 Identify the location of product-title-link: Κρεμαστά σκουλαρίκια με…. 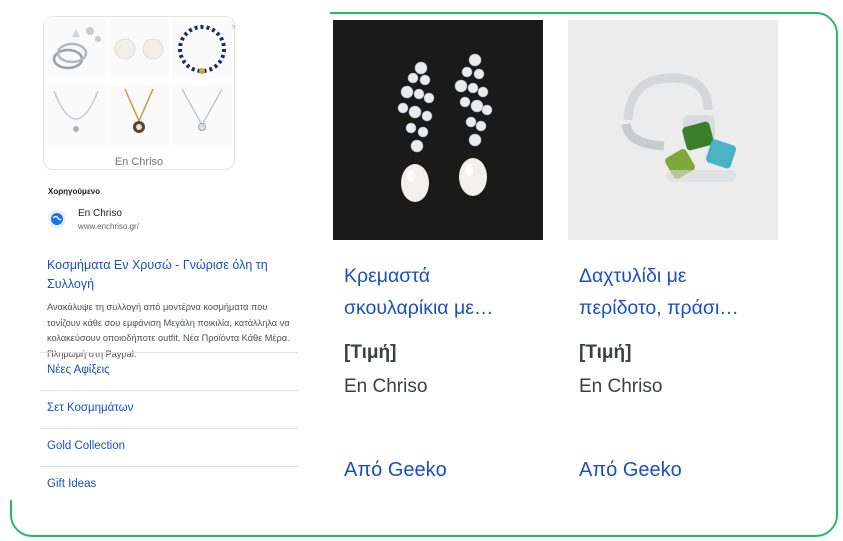
(441, 292).